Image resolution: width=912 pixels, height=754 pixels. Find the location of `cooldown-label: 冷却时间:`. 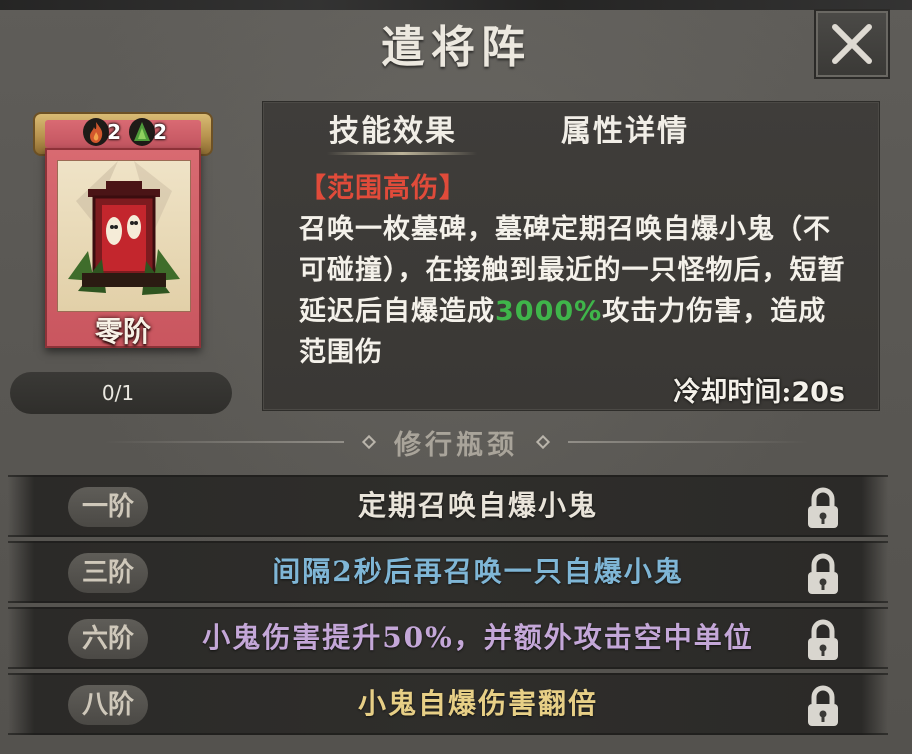

cooldown-label: 冷却时间: is located at coordinates (732, 392).